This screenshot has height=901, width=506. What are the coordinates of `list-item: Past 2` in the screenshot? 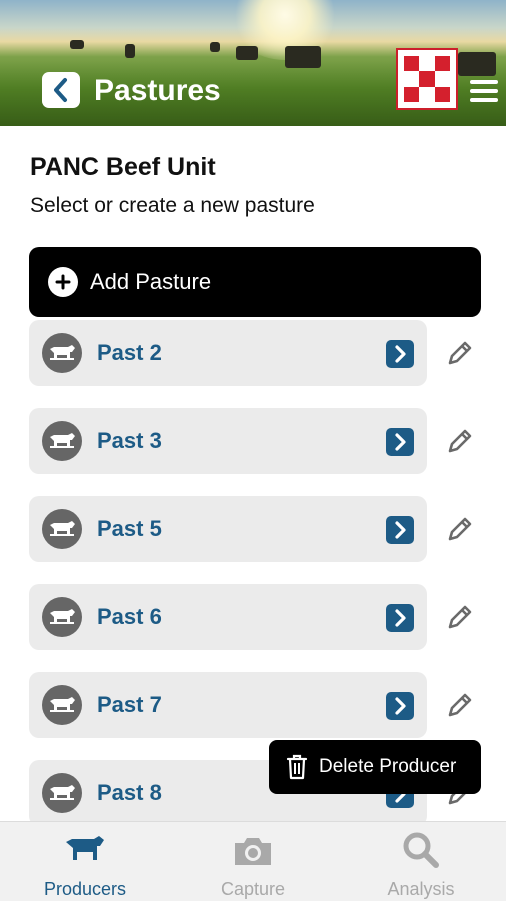 It's located at (259, 353).